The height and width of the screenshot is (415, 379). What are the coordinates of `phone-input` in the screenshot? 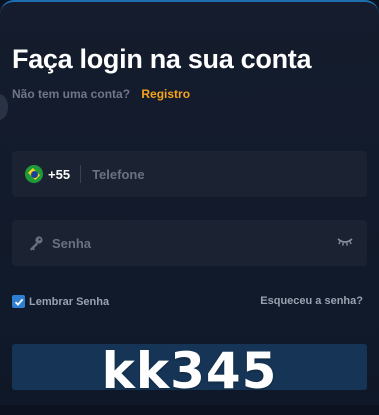 It's located at (202, 174).